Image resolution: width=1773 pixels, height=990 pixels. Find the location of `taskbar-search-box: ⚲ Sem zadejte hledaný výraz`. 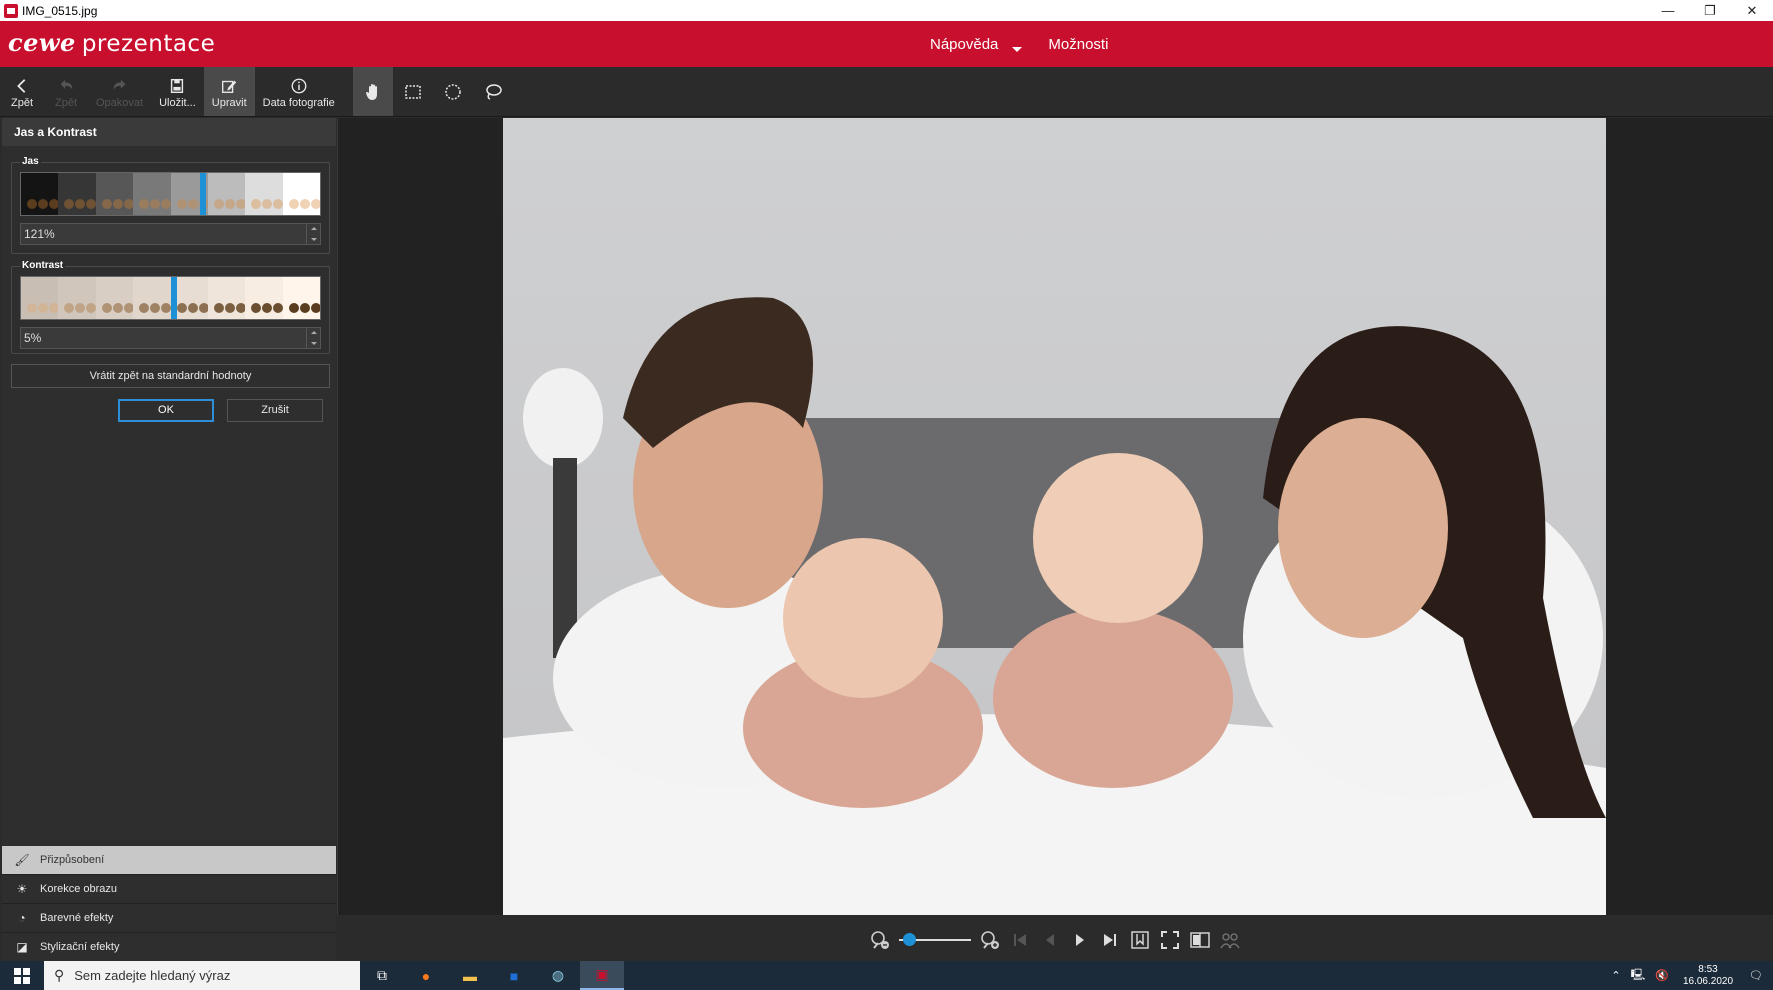

taskbar-search-box: ⚲ Sem zadejte hledaný výraz is located at coordinates (202, 975).